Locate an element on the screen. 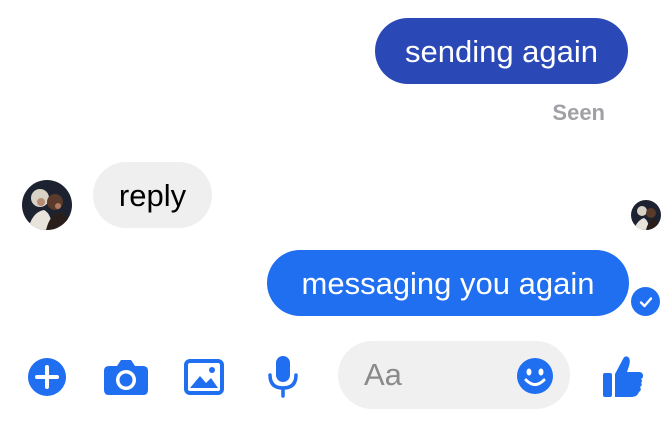 The width and height of the screenshot is (670, 422). plus-circle-icon is located at coordinates (47, 377).